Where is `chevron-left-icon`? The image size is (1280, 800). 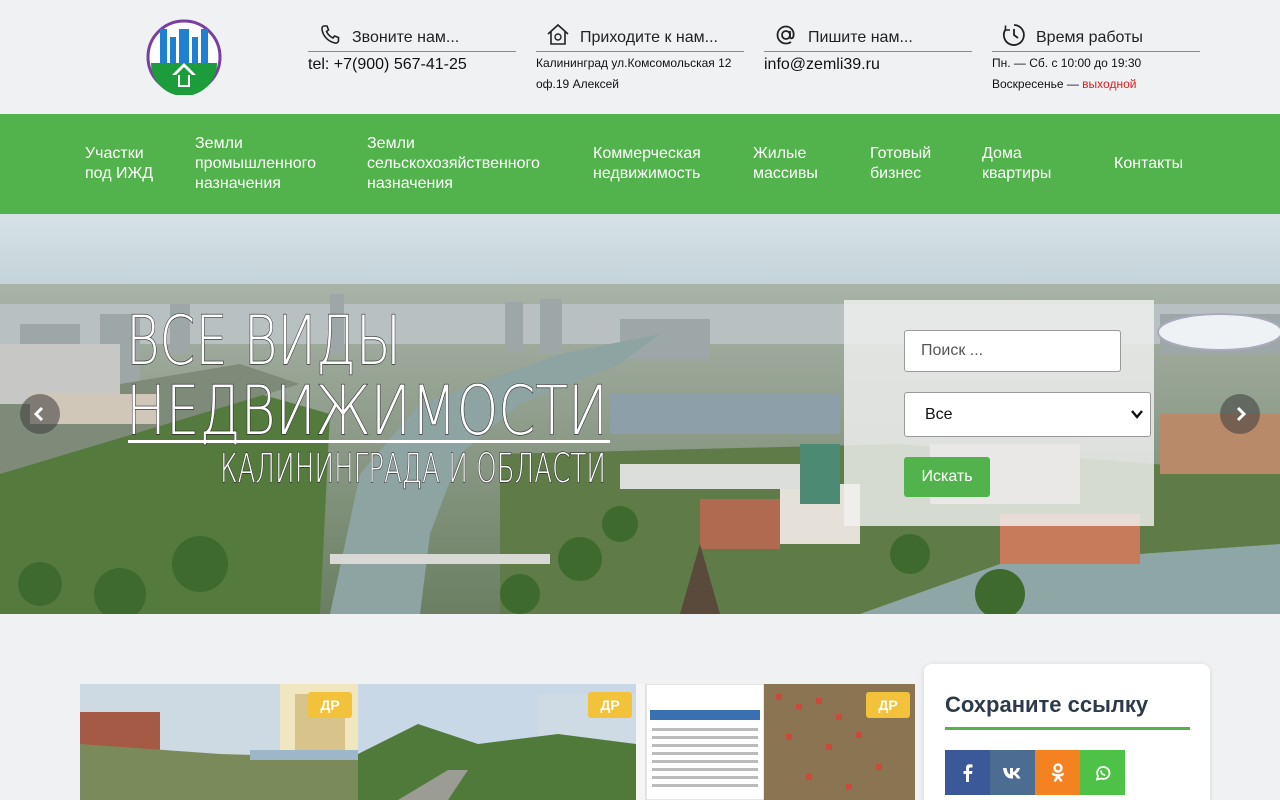 chevron-left-icon is located at coordinates (38, 414).